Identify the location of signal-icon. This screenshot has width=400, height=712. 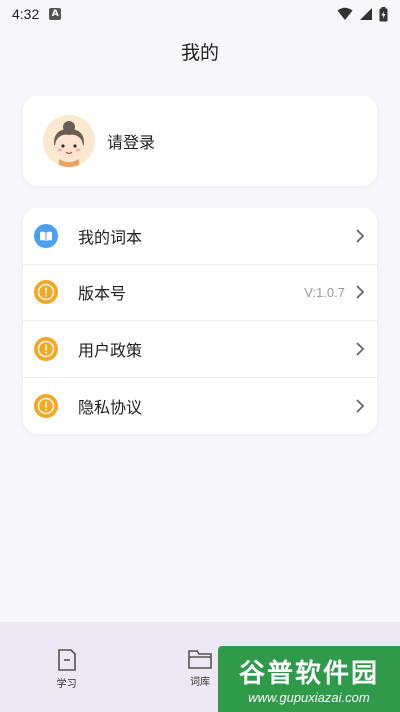
(366, 14).